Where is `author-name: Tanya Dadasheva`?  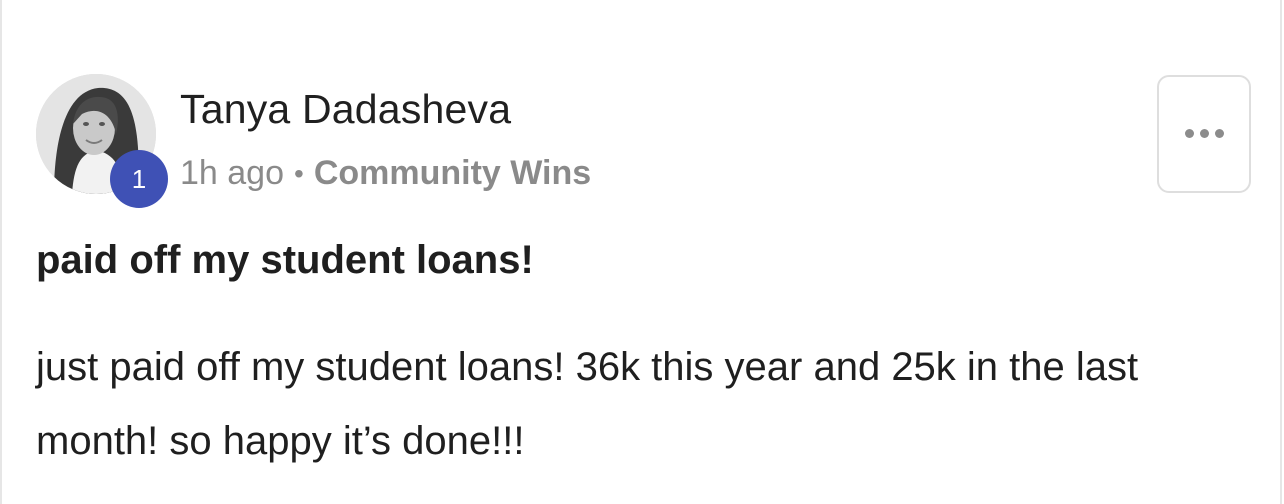 author-name: Tanya Dadasheva is located at coordinates (345, 109).